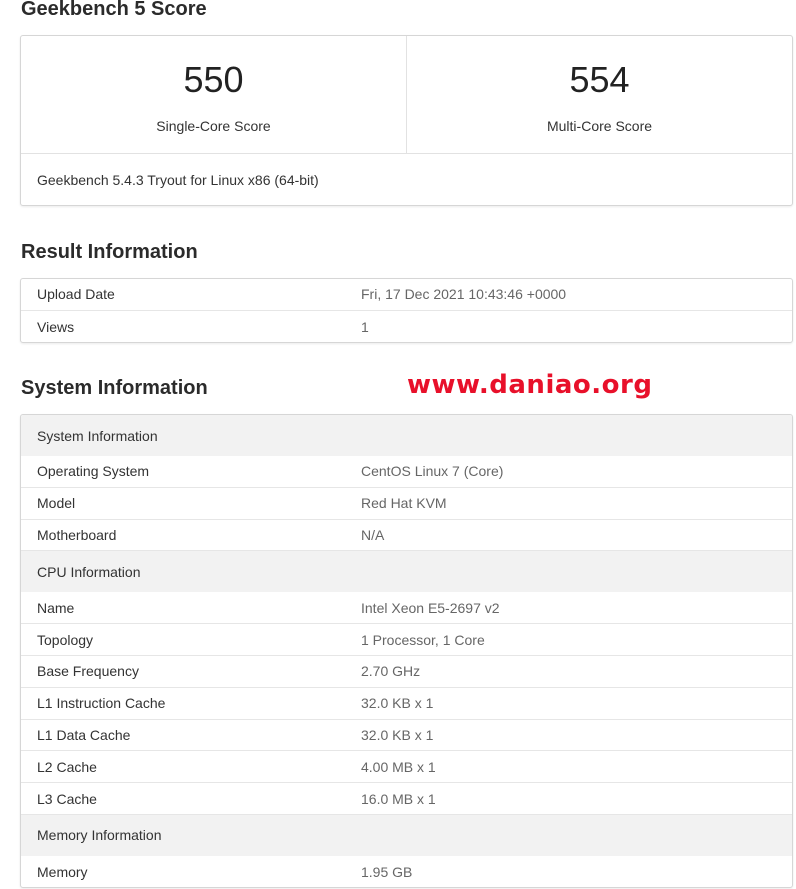 This screenshot has width=796, height=889. I want to click on table-row: Base Frequency 2.70 GHz, so click(406, 672).